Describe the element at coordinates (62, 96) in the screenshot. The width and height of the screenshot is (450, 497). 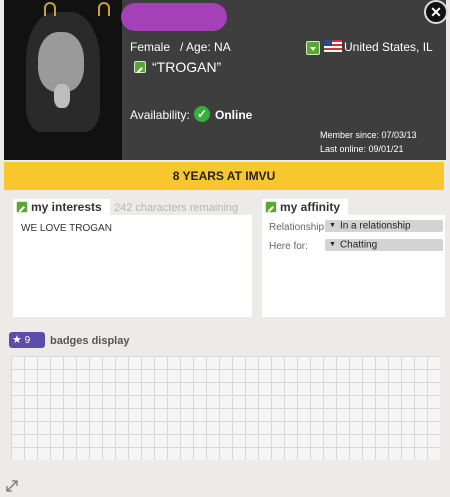
I see `avatar-tongue` at that location.